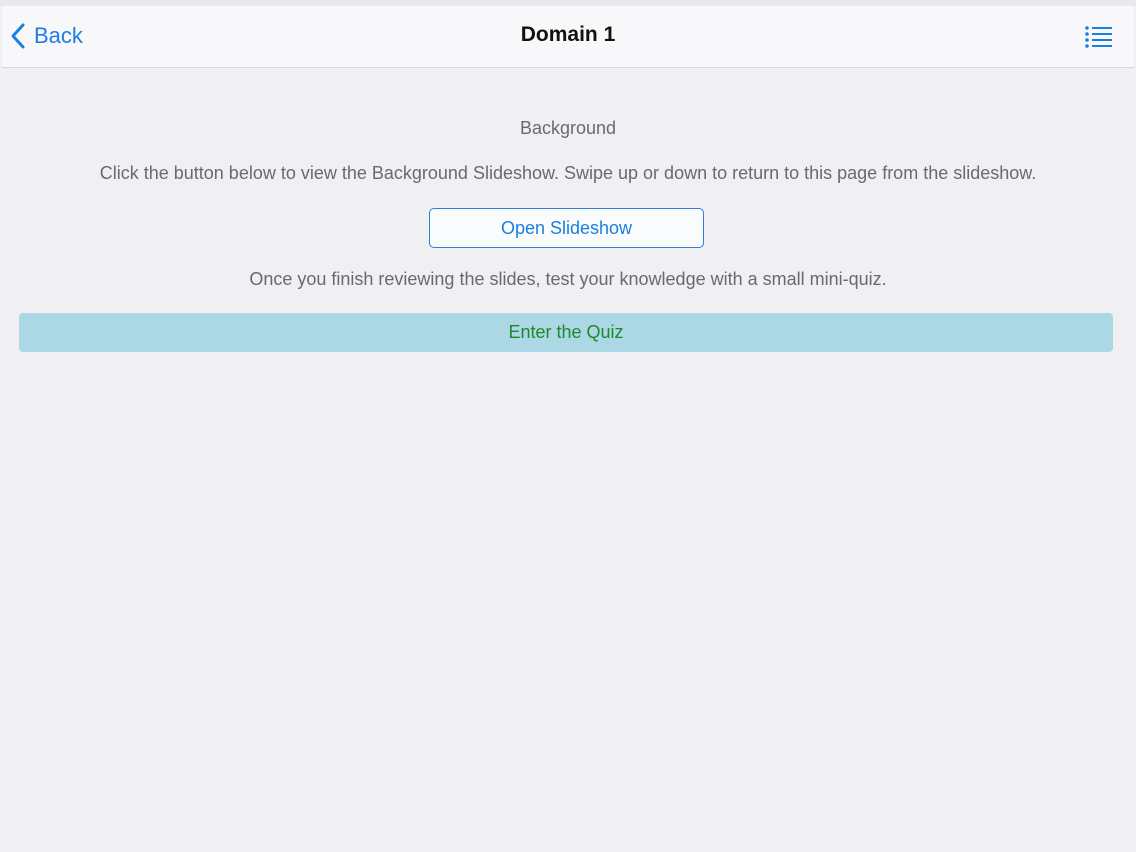 Image resolution: width=1136 pixels, height=852 pixels. Describe the element at coordinates (568, 128) in the screenshot. I see `section-title: Background` at that location.